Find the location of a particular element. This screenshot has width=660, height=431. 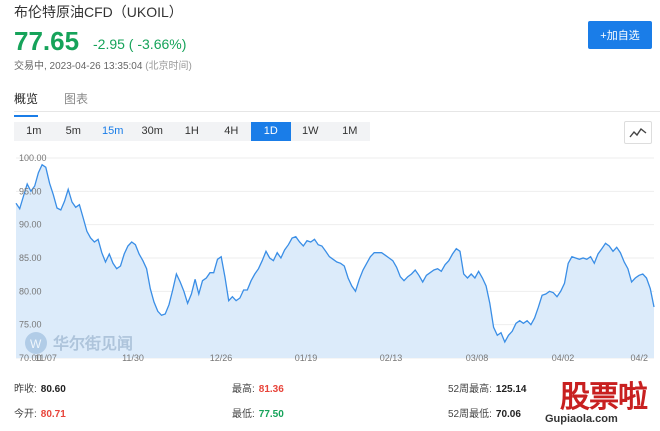

y-tick-label: 95.00 is located at coordinates (30, 191).